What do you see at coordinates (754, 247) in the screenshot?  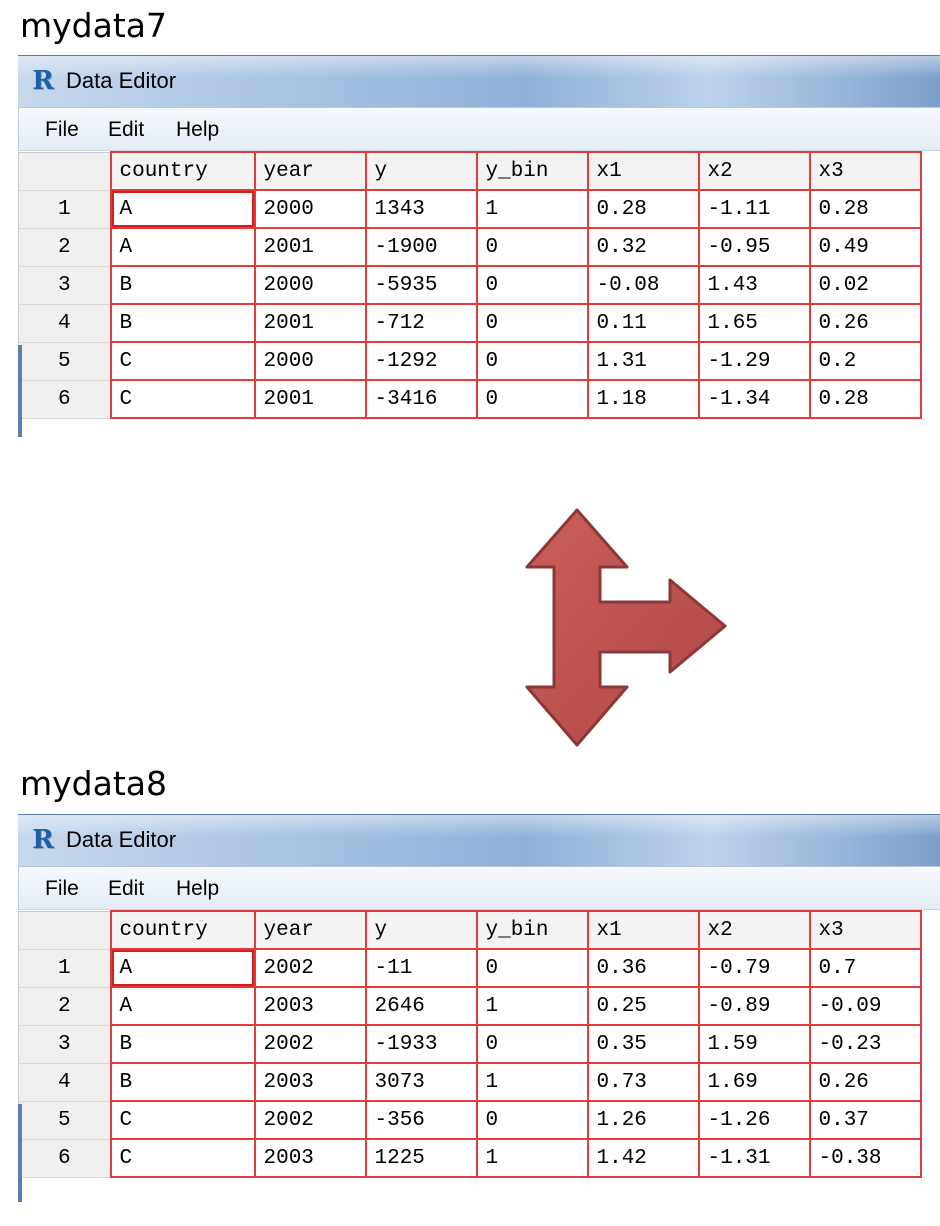 I see `table-cell: -0.95` at bounding box center [754, 247].